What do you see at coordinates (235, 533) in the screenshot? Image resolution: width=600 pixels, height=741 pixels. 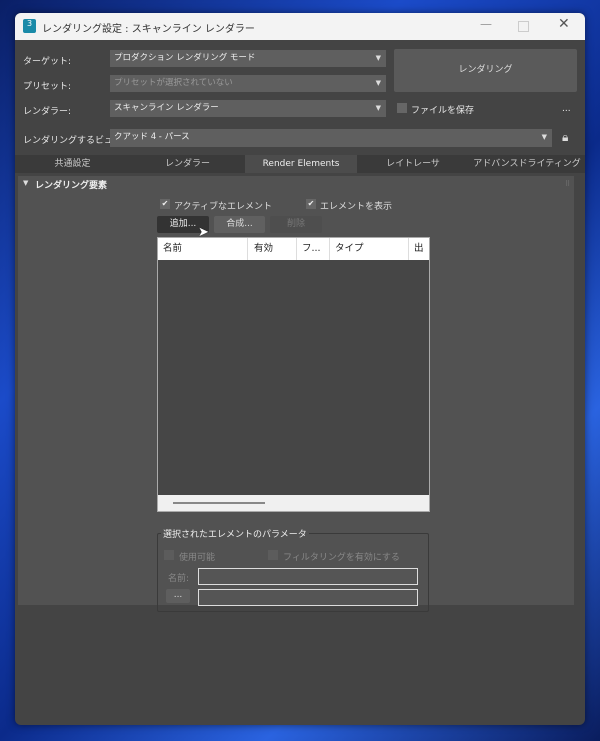 I see `params-title: 選択されたエレメントのパラメータ` at bounding box center [235, 533].